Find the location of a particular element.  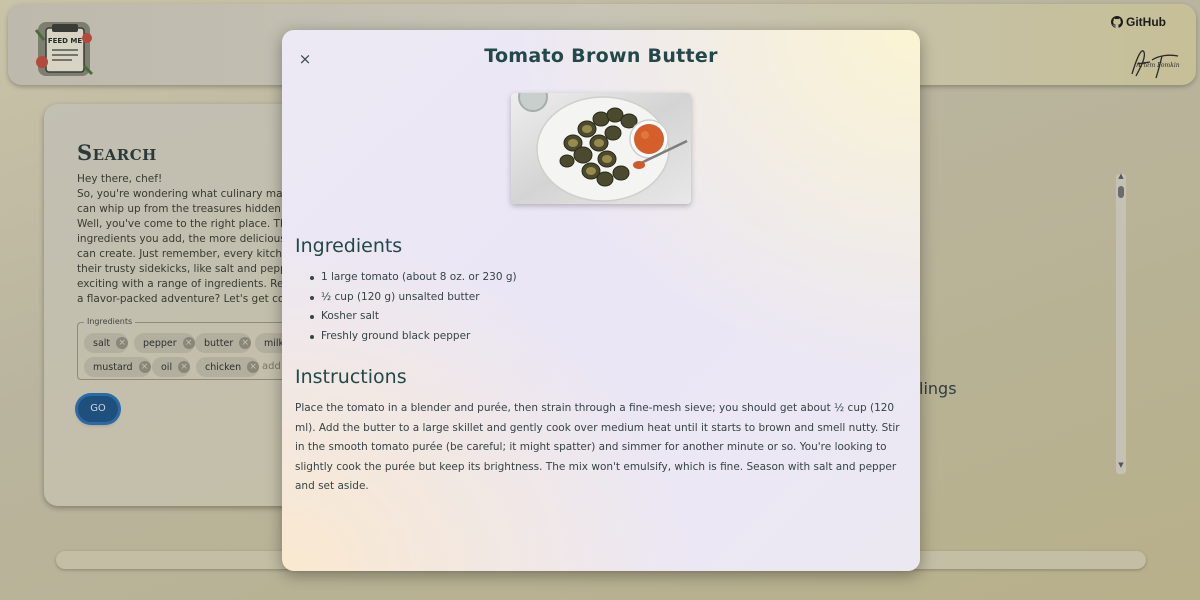

recipe-title: Tomato Brown Butter is located at coordinates (601, 56).